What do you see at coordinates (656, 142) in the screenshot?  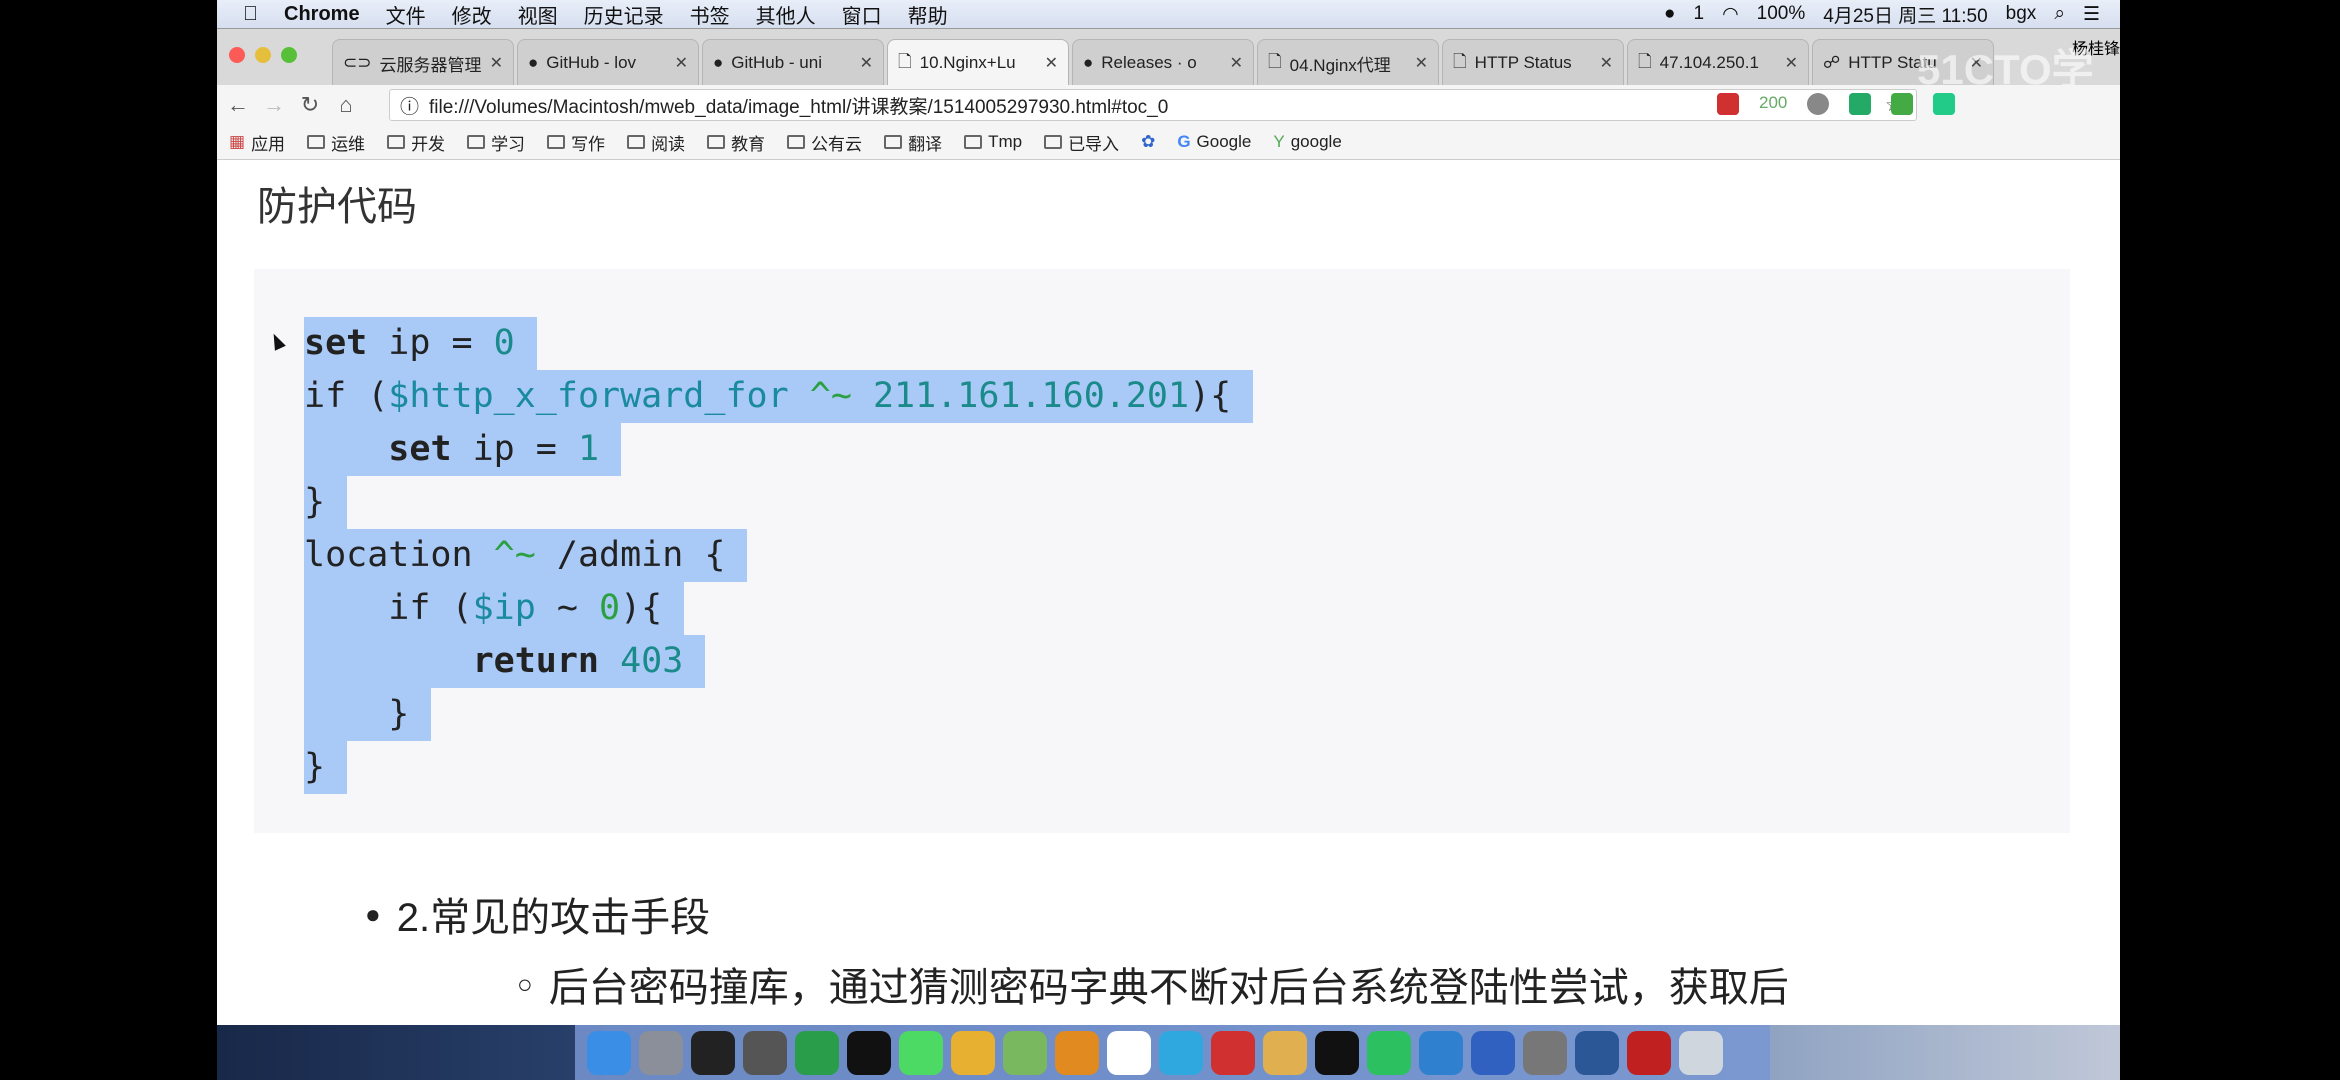 I see `bookmark-folder: 阅读` at bounding box center [656, 142].